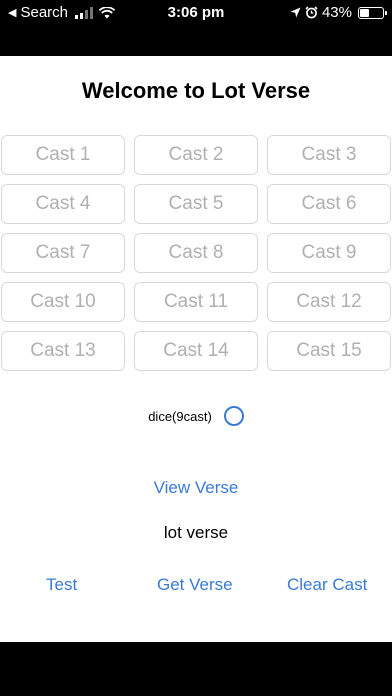  Describe the element at coordinates (311, 12) in the screenshot. I see `alarm-icon` at that location.